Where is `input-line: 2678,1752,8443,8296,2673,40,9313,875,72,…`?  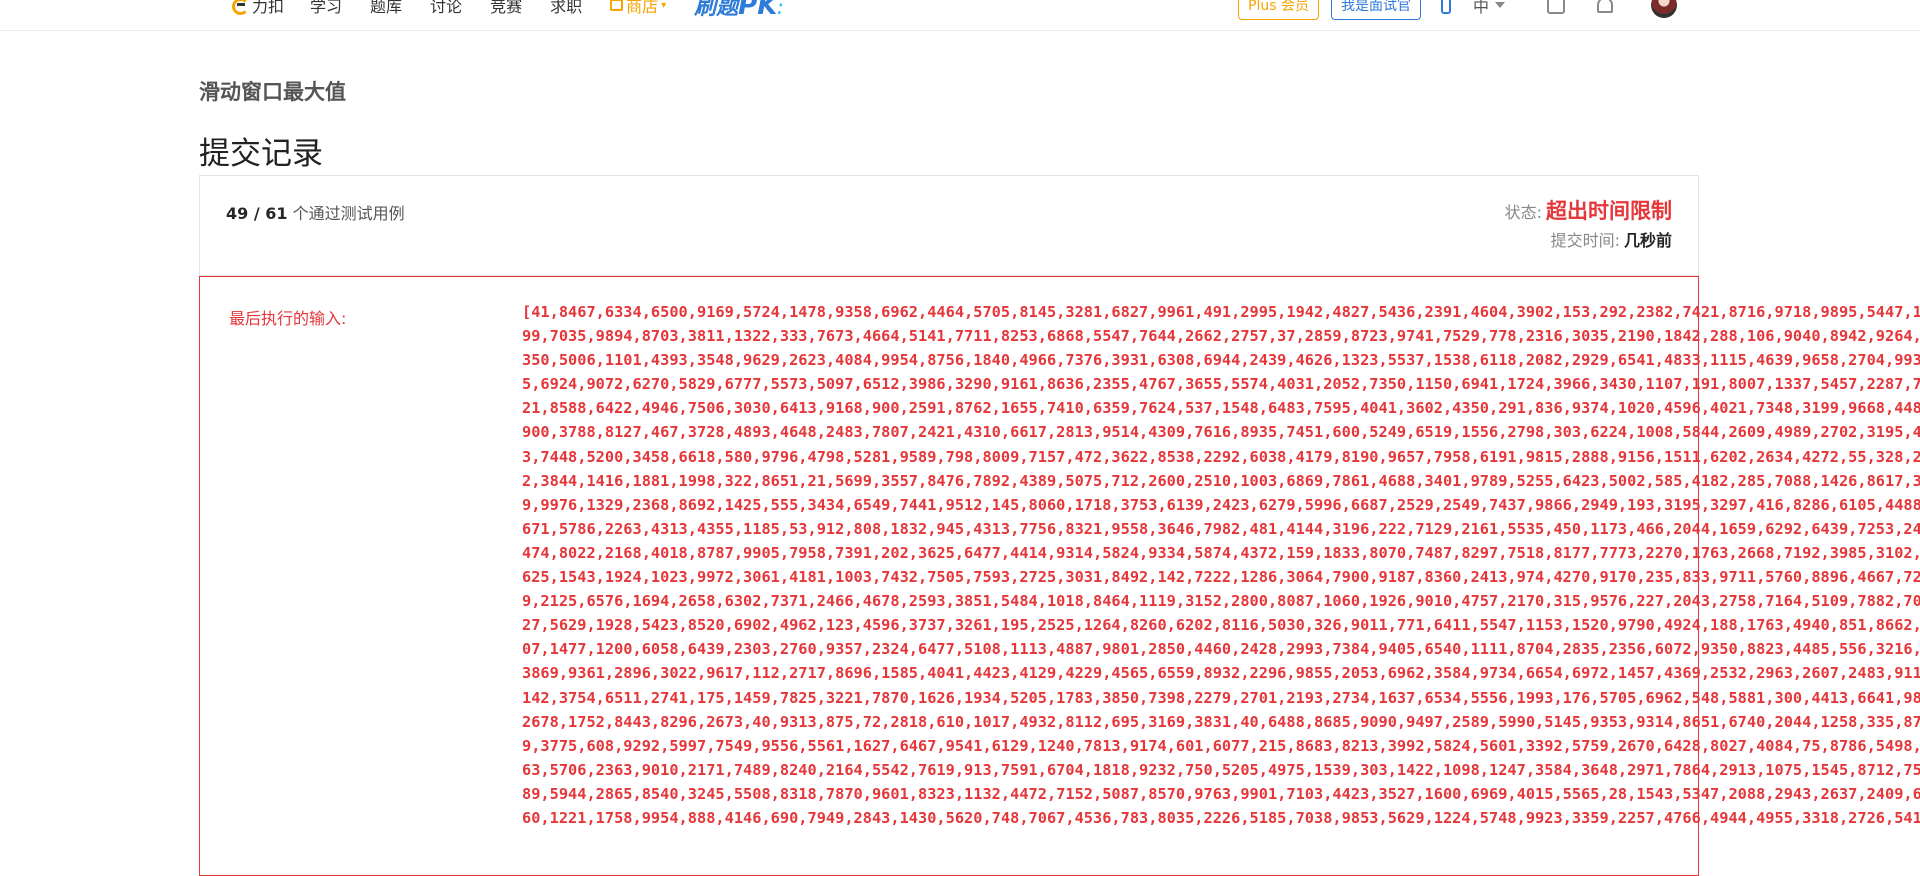 input-line: 2678,1752,8443,8296,2673,40,9313,875,72,… is located at coordinates (1221, 721).